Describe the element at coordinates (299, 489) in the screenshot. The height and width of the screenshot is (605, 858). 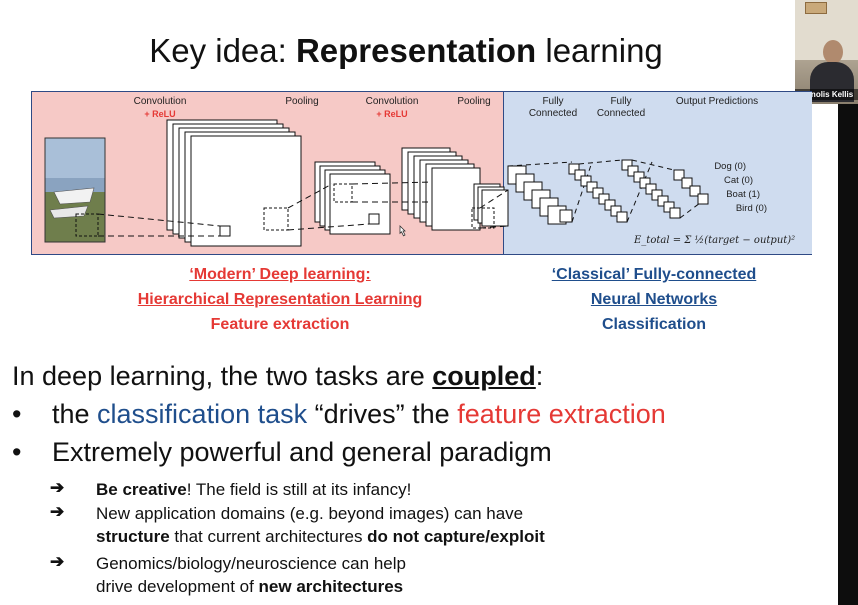
I see `sub-1-rest: ! The field is still at its infancy!` at that location.